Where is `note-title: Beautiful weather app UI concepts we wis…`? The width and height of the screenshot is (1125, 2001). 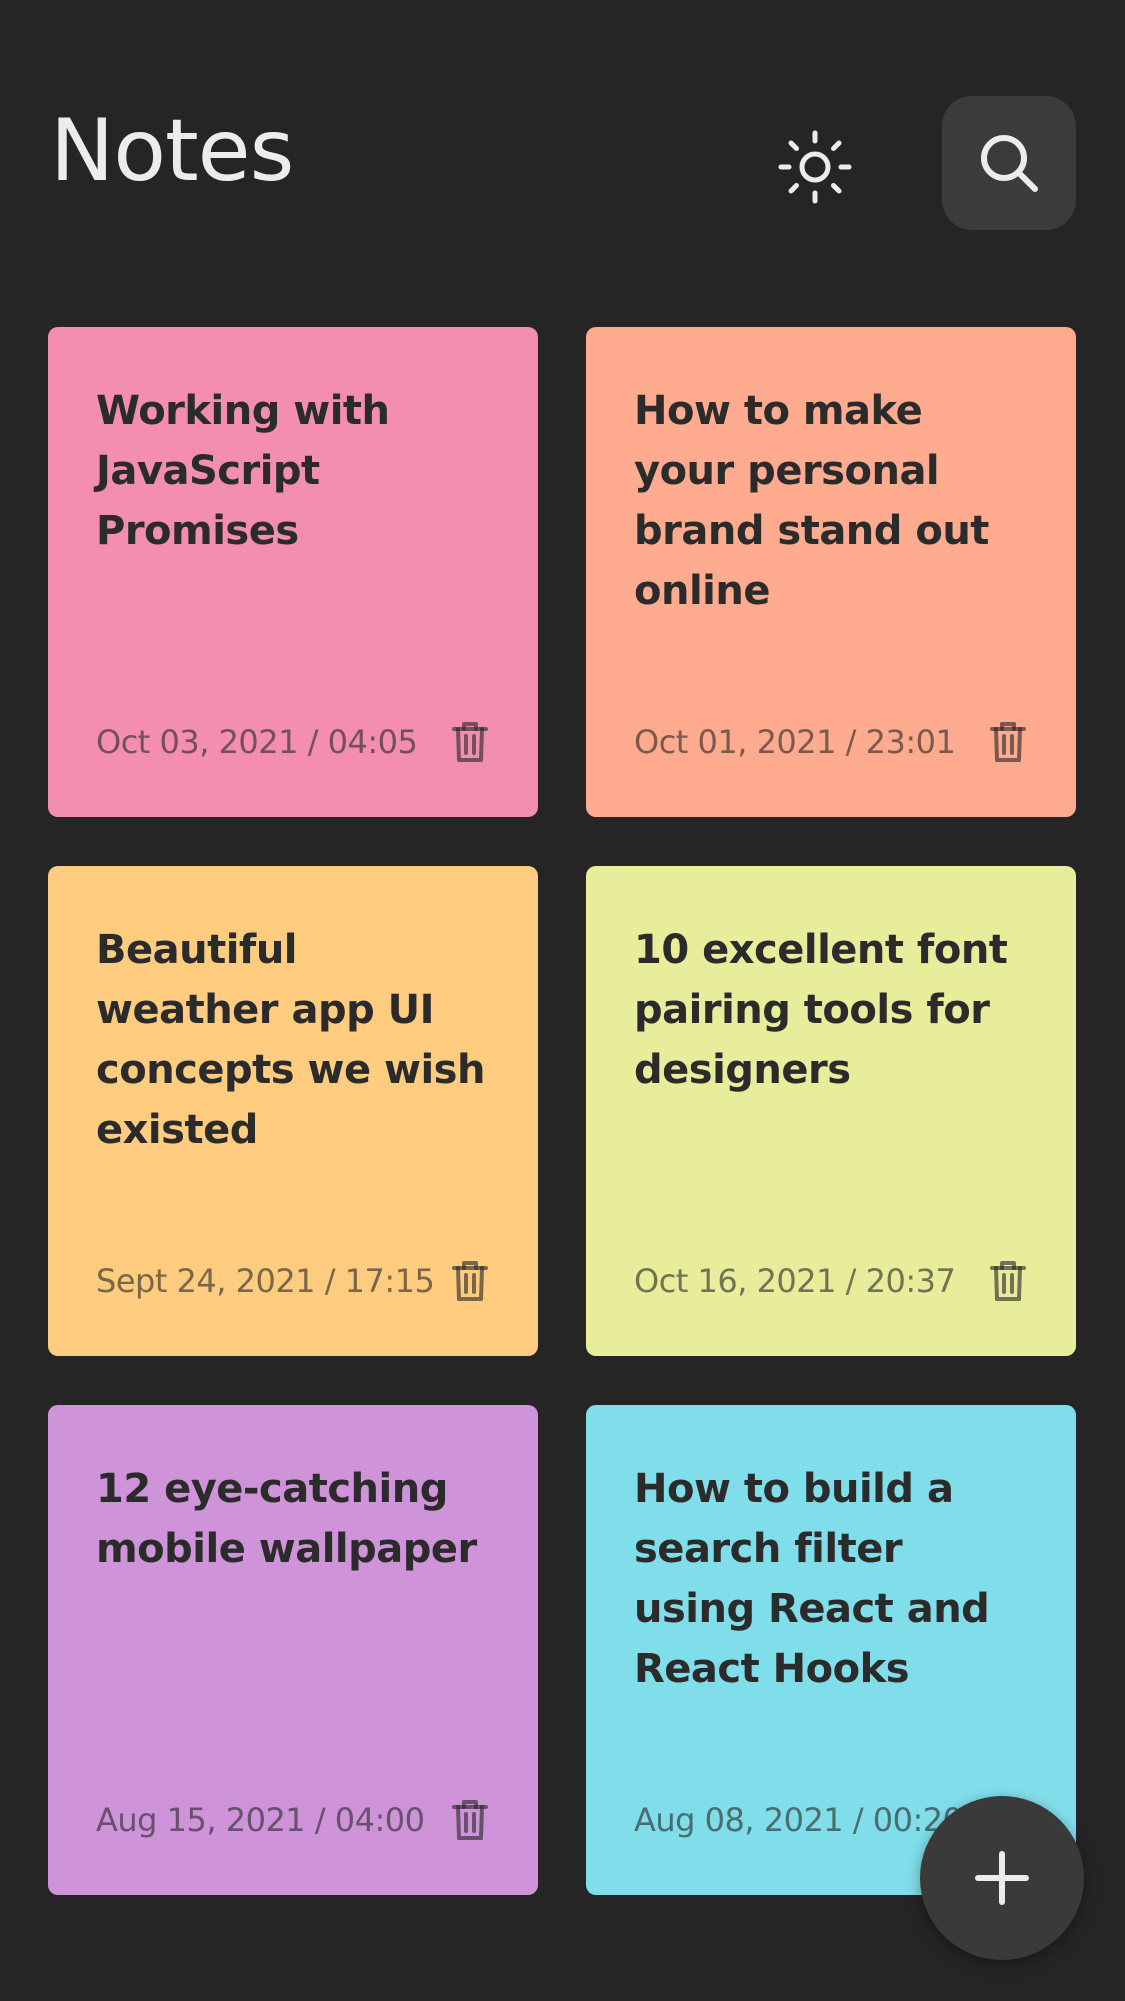
note-title: Beautiful weather app UI concepts we wis… is located at coordinates (290, 1040).